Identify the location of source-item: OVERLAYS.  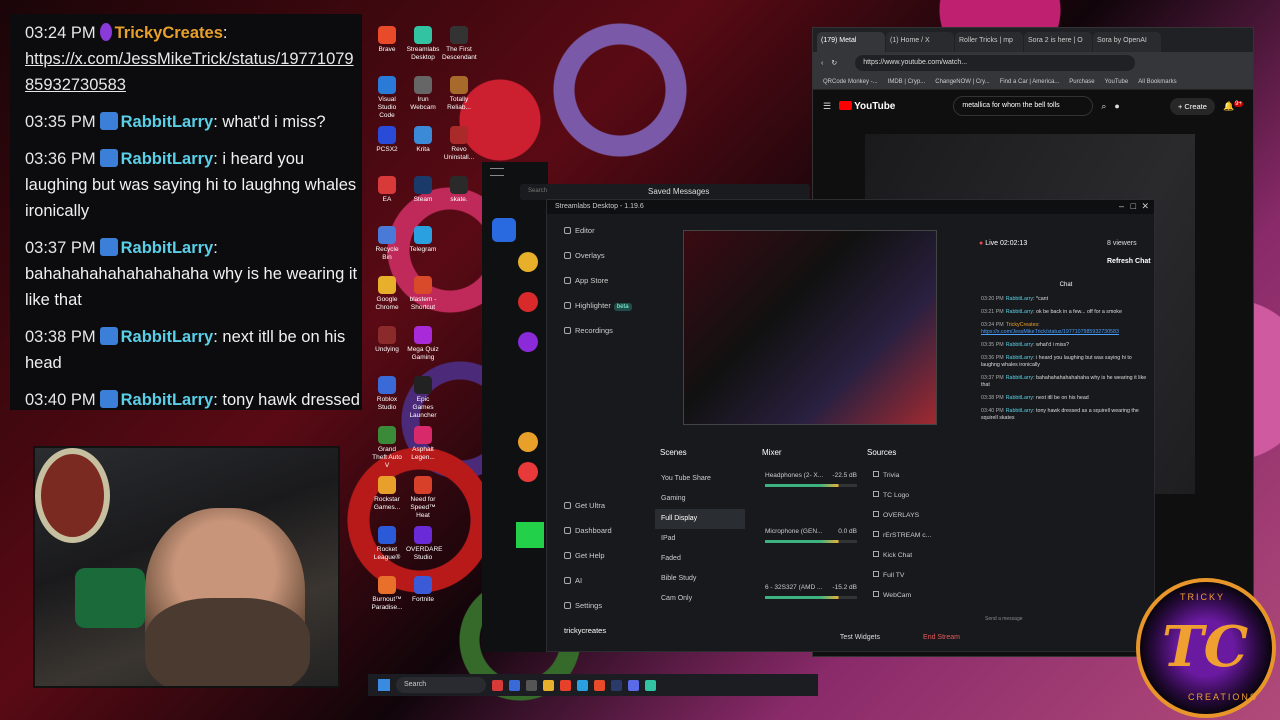
(914, 516).